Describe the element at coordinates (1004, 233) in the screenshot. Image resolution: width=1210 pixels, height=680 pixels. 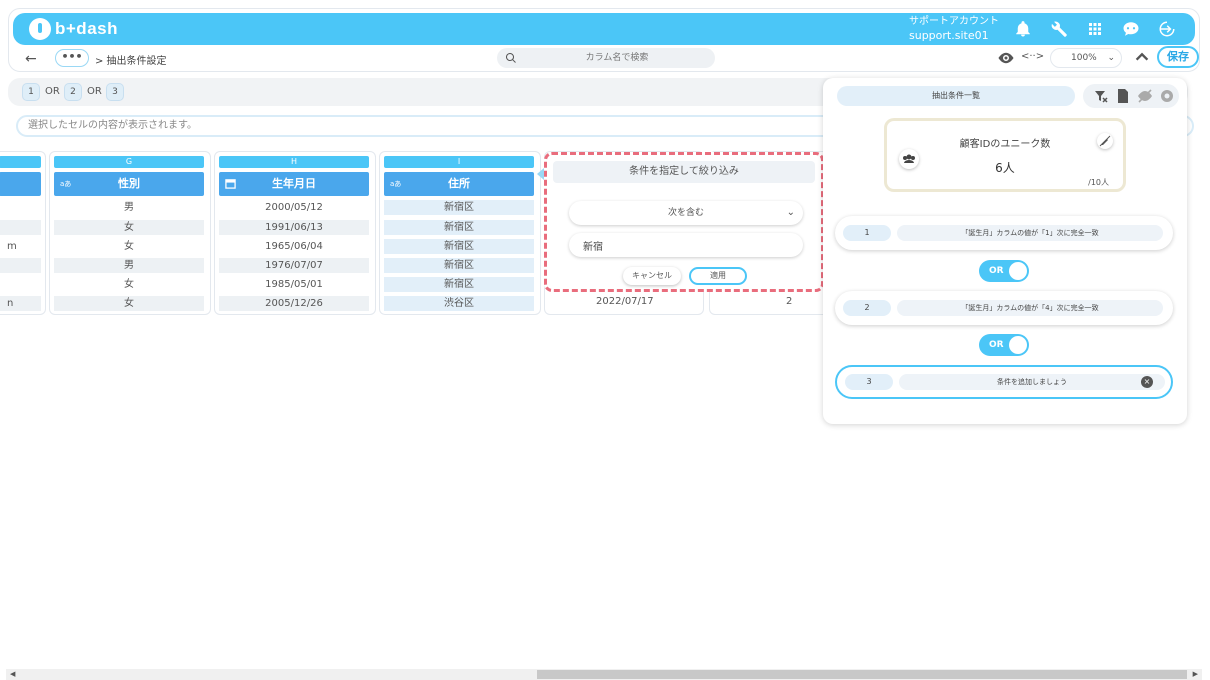
I see `condition-card-1: 1 「誕生月」カラムの値が「1」次に完全一致` at that location.